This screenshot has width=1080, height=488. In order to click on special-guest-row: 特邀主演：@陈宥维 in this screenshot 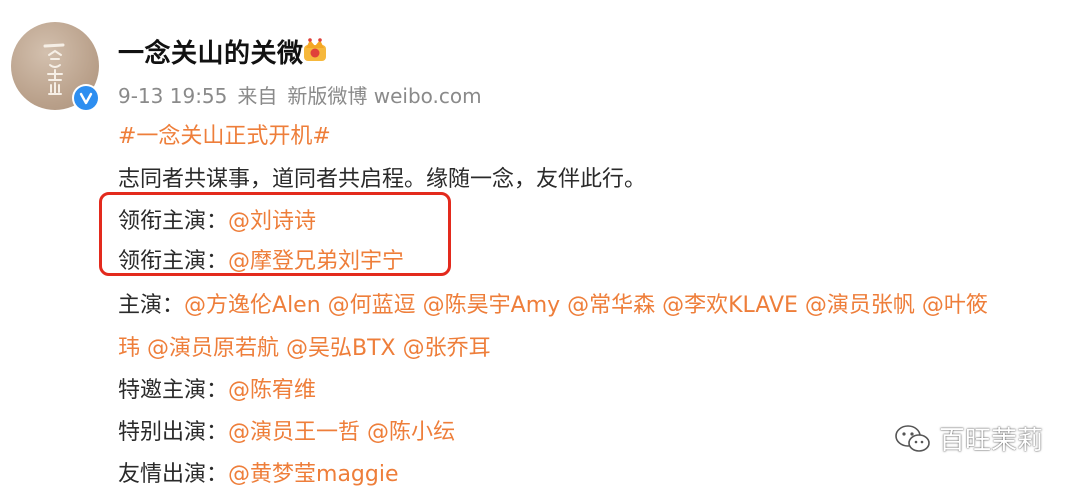, I will do `click(217, 388)`.